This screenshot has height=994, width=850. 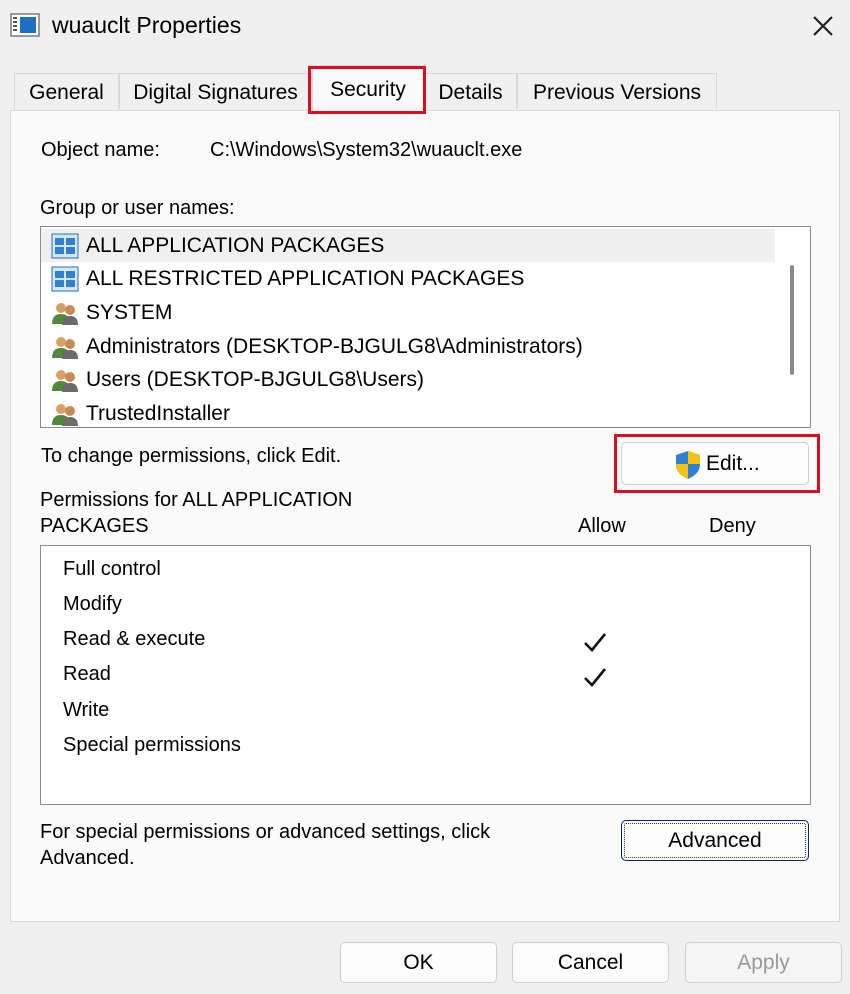 What do you see at coordinates (92, 604) in the screenshot?
I see `permission-modify: Modify` at bounding box center [92, 604].